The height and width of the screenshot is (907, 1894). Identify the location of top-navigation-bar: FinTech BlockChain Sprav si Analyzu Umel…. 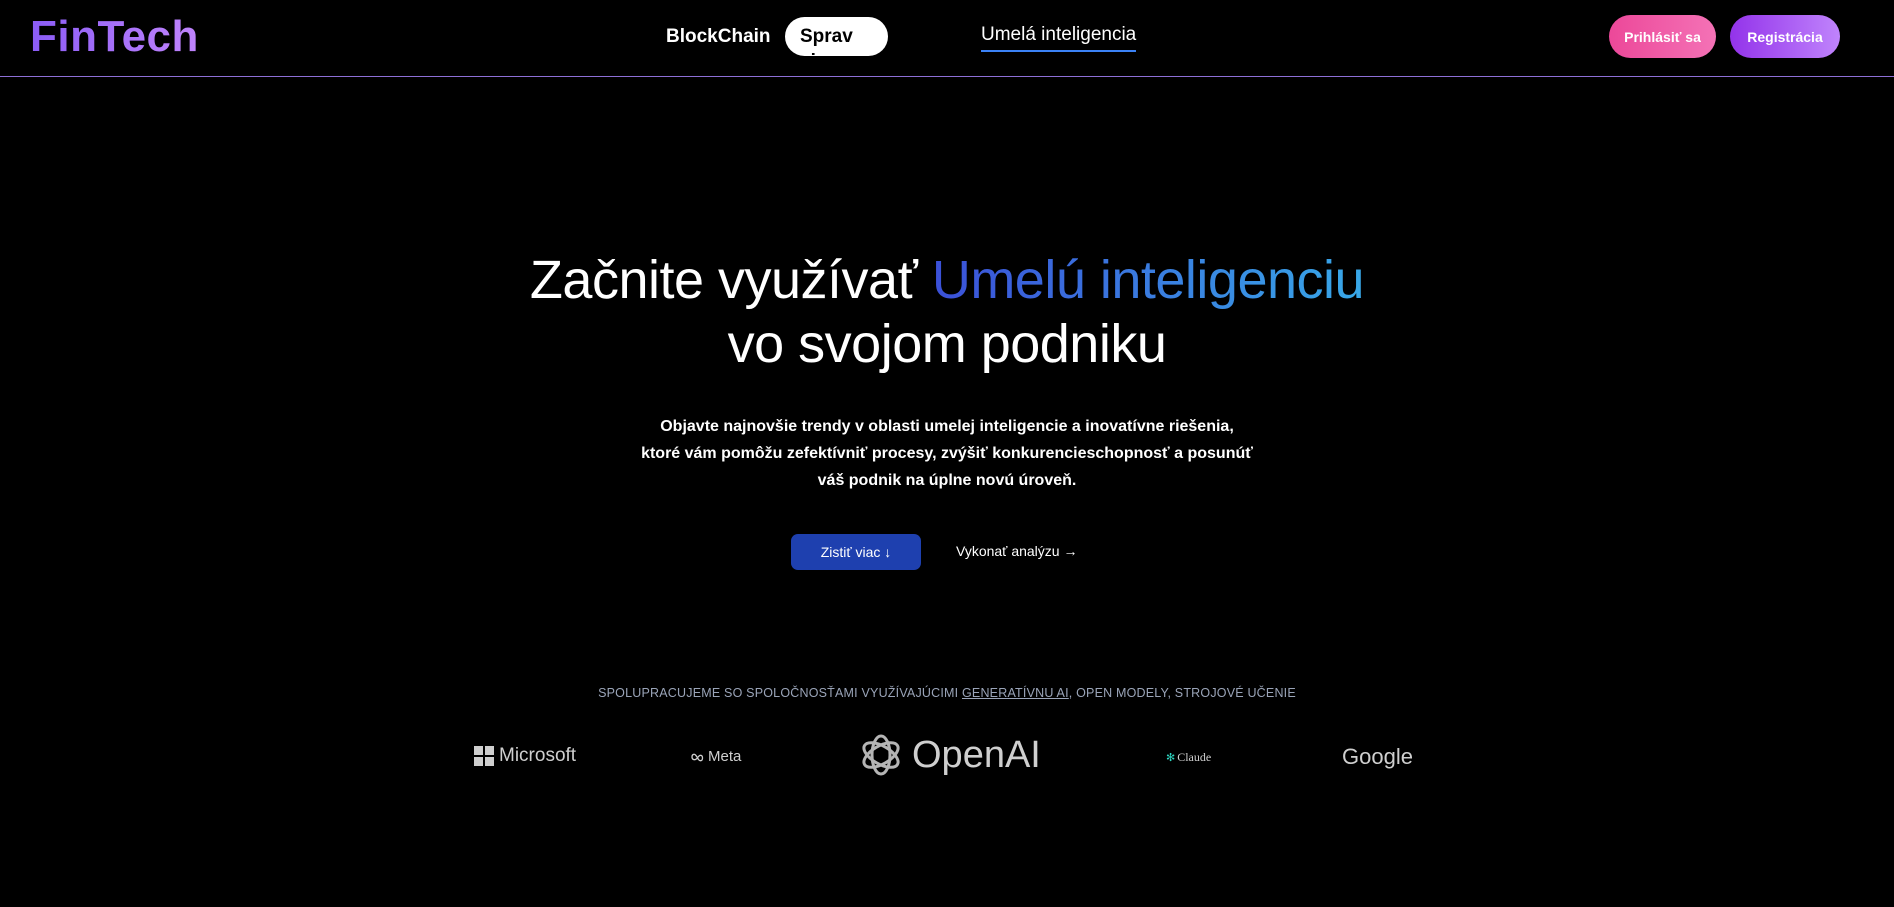
(947, 48).